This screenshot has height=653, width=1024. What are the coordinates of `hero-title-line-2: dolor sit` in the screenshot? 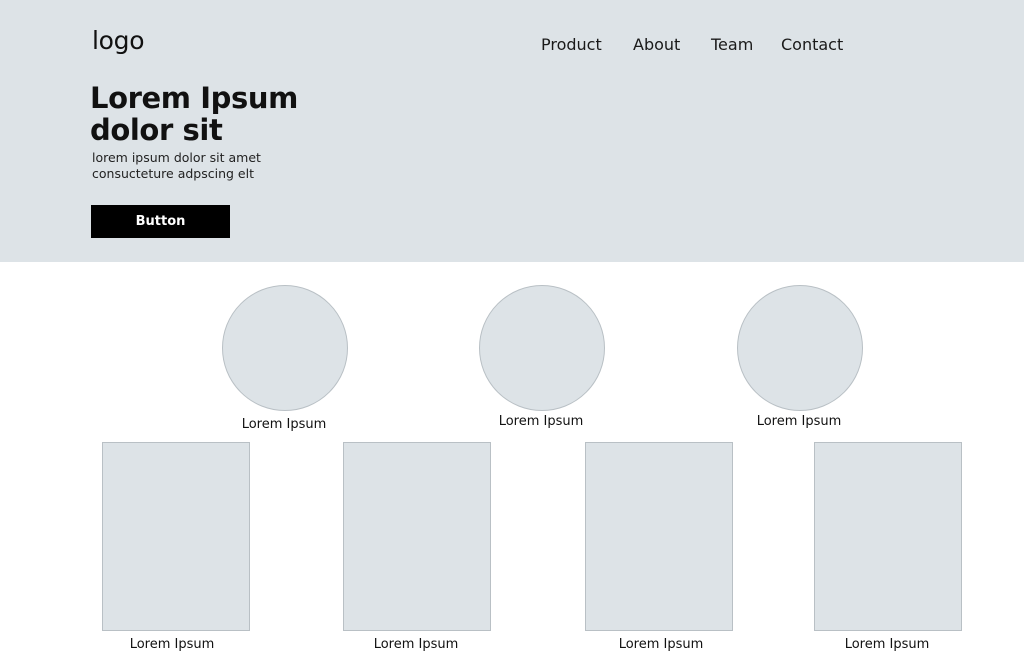 It's located at (156, 130).